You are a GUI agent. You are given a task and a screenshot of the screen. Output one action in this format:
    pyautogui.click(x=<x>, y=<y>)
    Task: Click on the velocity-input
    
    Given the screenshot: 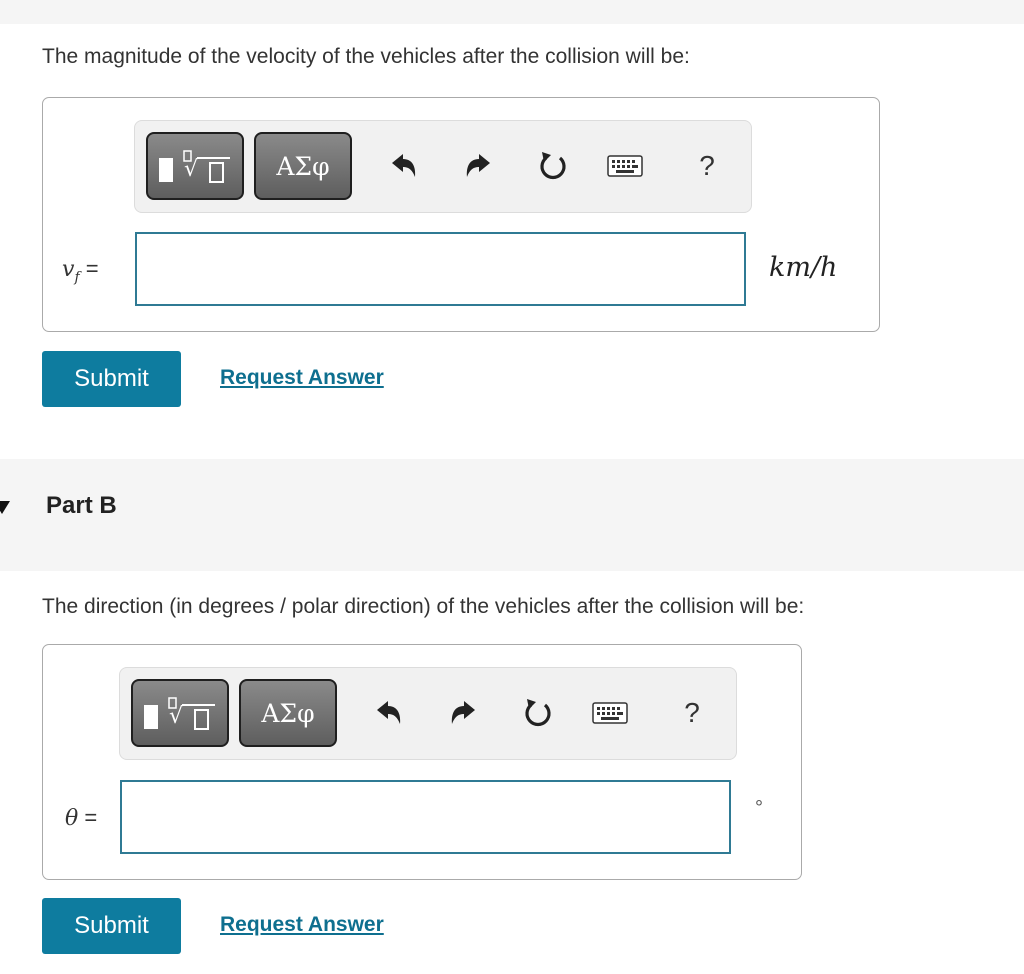 What is the action you would take?
    pyautogui.click(x=440, y=269)
    